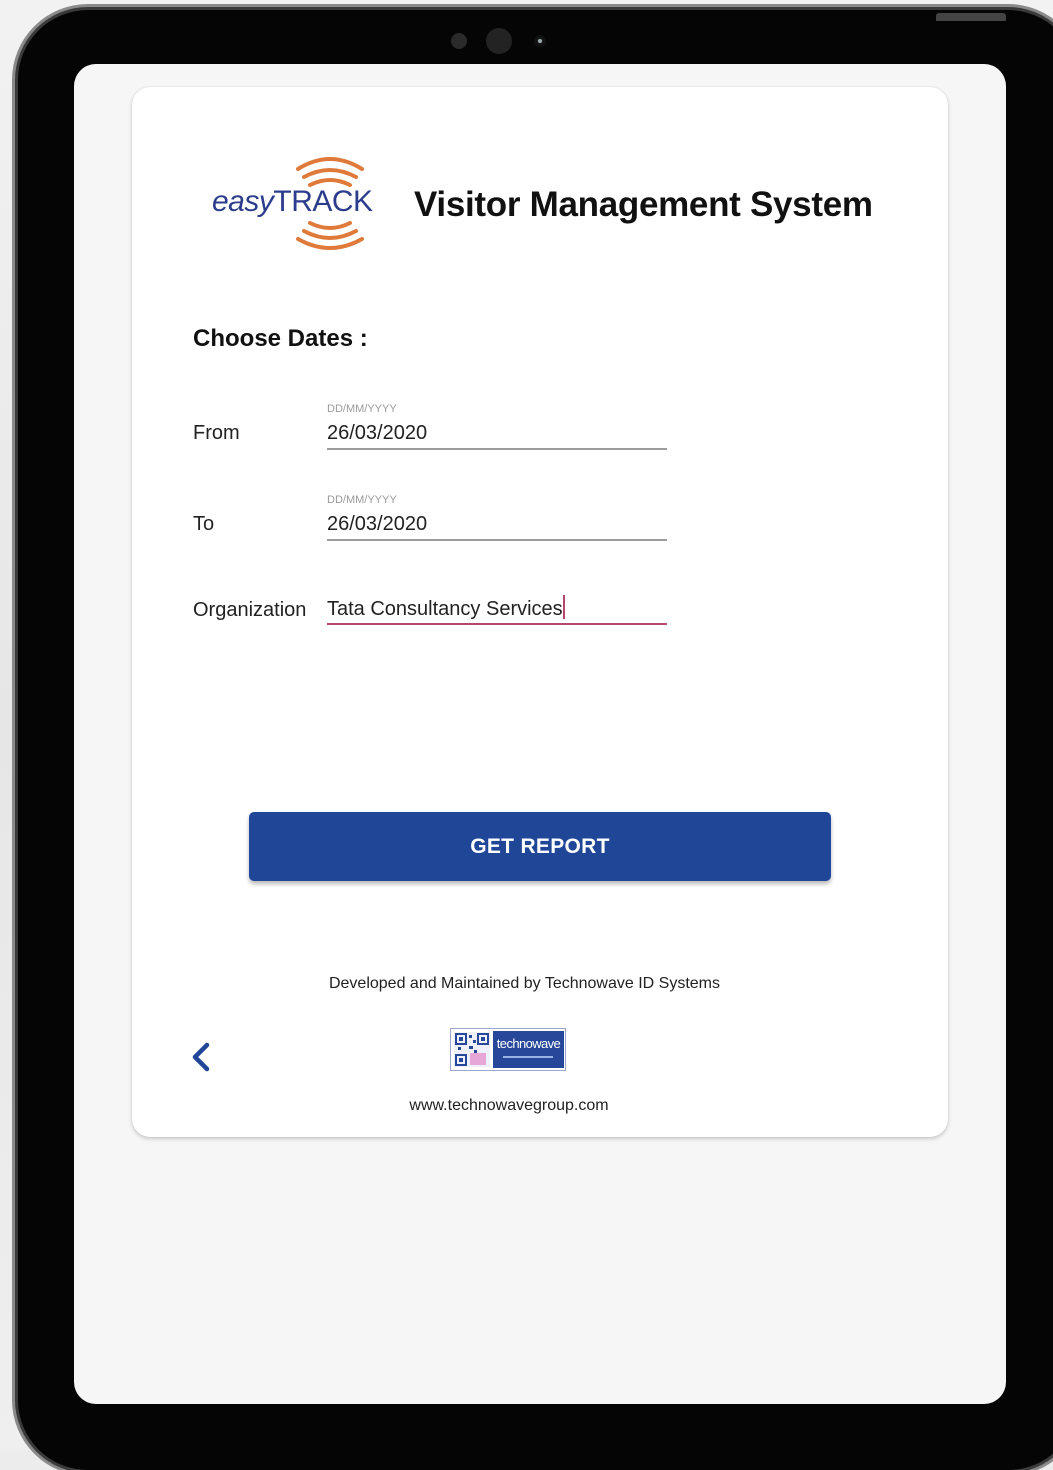 This screenshot has width=1053, height=1470. I want to click on front-camera, so click(540, 41).